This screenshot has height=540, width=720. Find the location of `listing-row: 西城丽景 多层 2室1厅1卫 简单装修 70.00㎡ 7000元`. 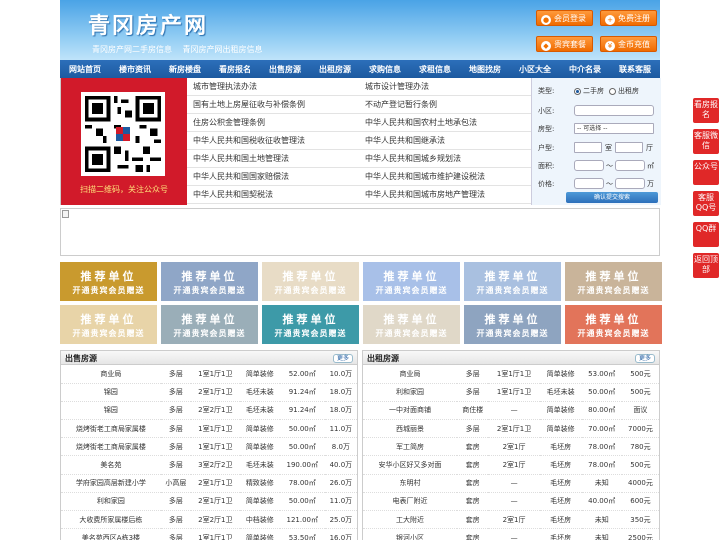

listing-row: 西城丽景 多层 2室1厅1卫 简单装修 70.00㎡ 7000元 is located at coordinates (511, 429).